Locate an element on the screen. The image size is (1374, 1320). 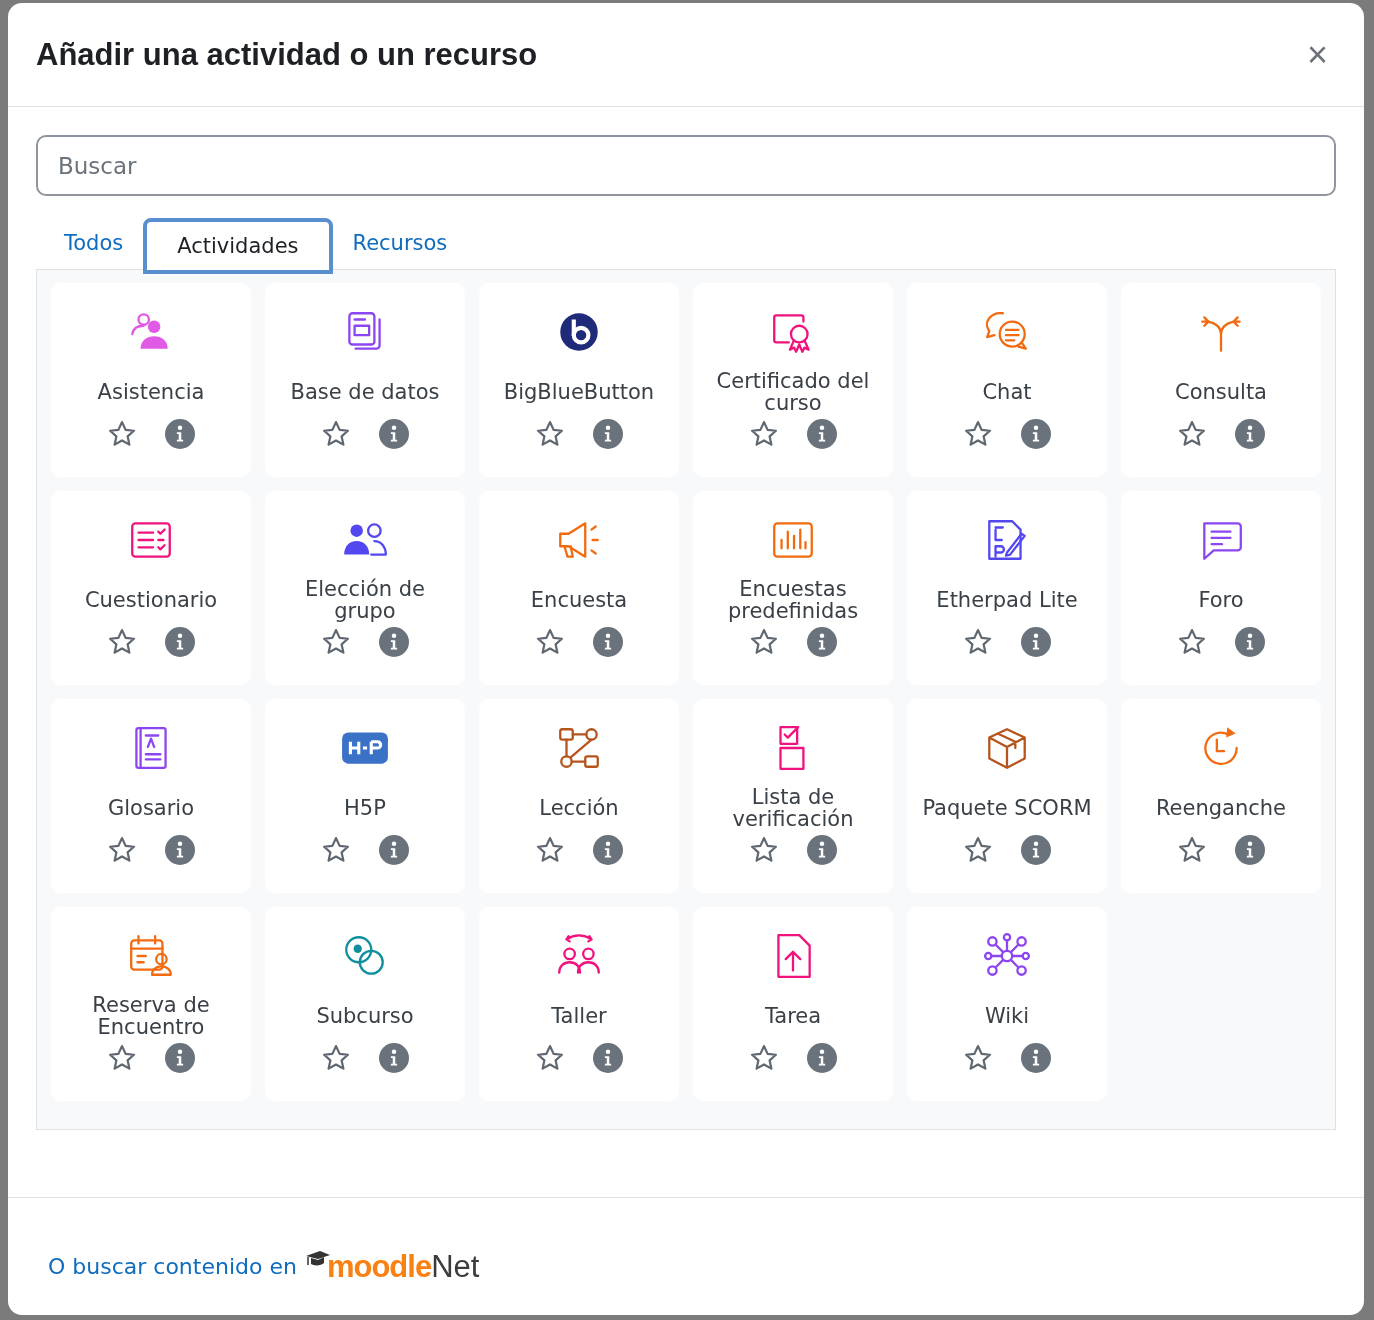
activity-card: Elección de grupo is located at coordinates (365, 588).